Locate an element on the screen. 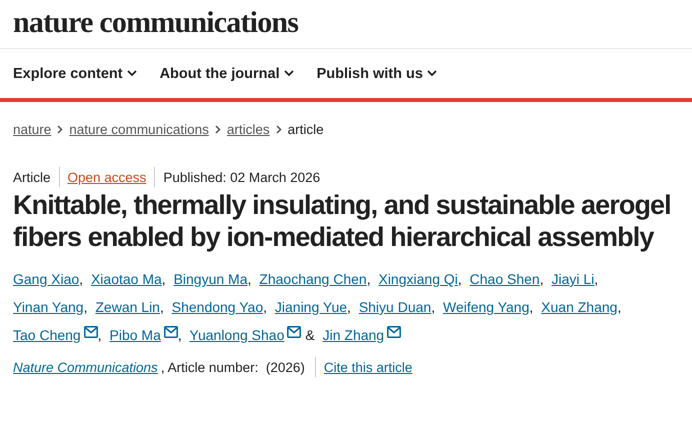  author-link: Yinan Yang is located at coordinates (48, 307).